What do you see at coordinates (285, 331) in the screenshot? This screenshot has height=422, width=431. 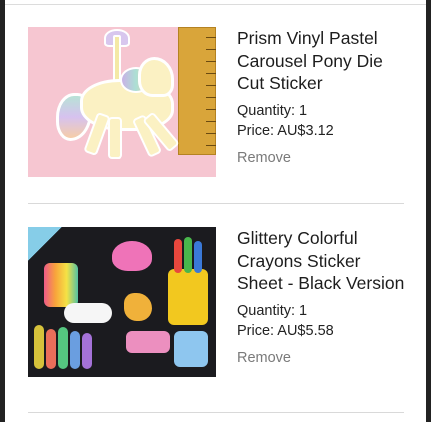 I see `item-price: Price: AU$5.58` at bounding box center [285, 331].